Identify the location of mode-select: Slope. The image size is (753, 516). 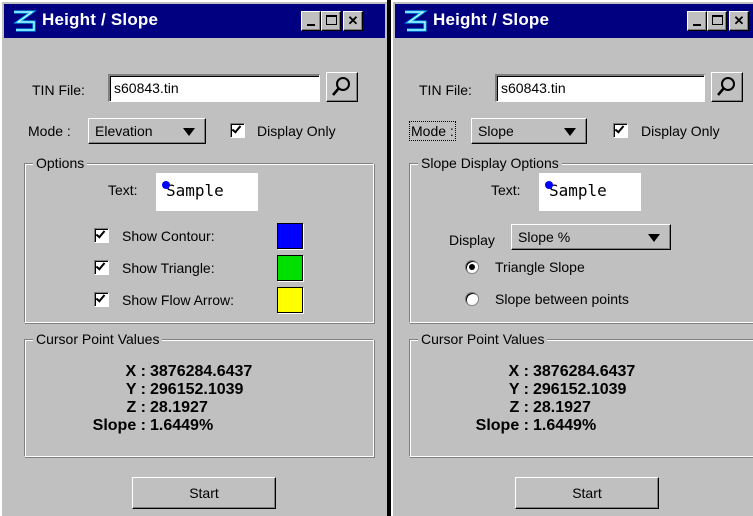
(529, 131).